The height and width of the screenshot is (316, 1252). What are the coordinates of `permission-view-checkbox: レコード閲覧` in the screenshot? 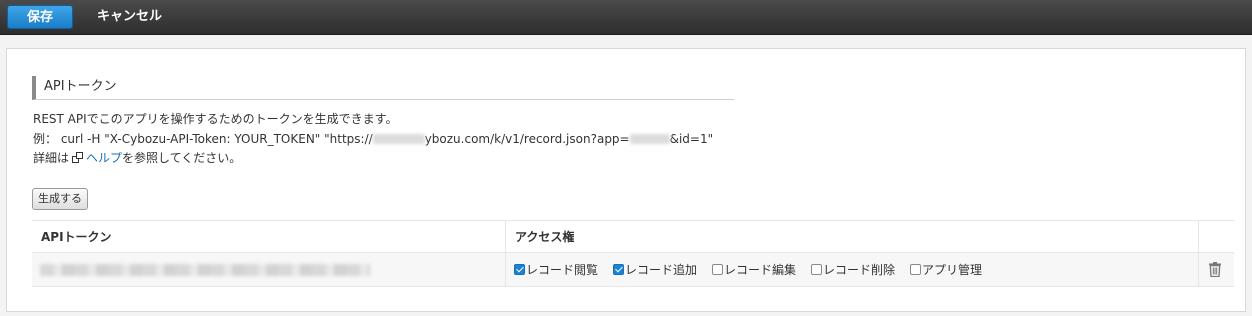 It's located at (556, 270).